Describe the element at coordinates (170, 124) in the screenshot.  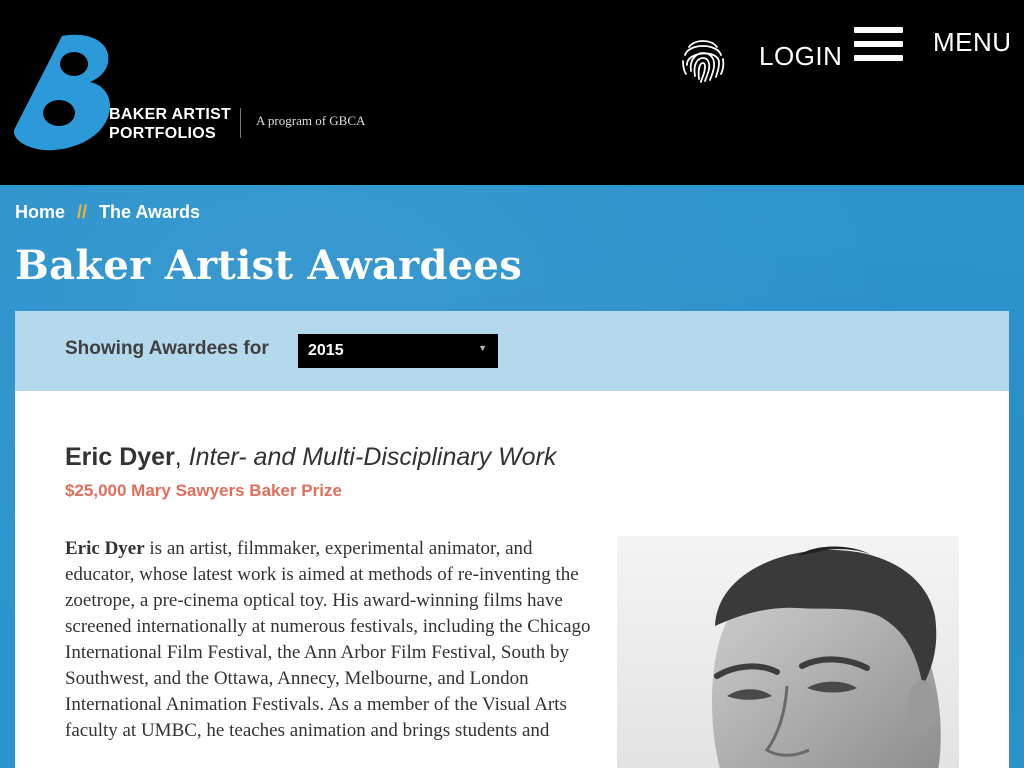
I see `brand-name: BAKER ARTIST PORTFOLIOS` at that location.